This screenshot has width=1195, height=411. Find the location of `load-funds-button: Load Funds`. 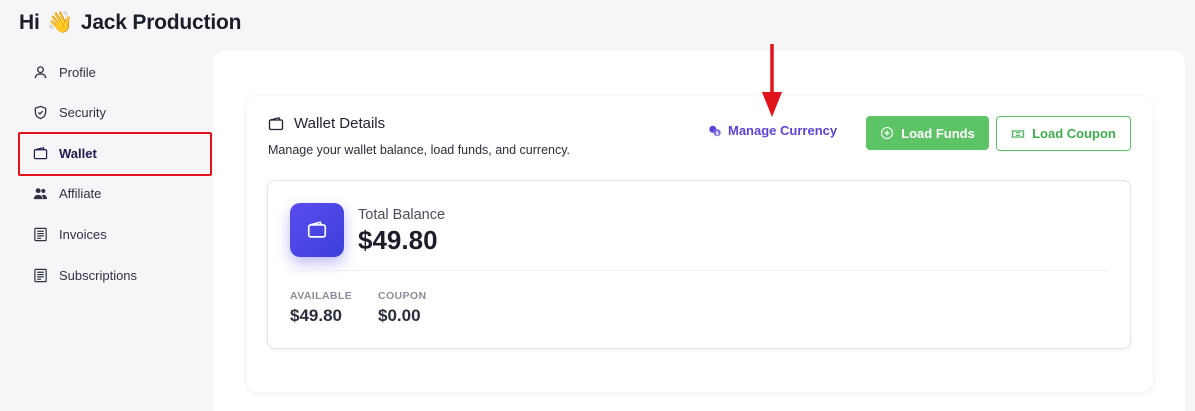

load-funds-button: Load Funds is located at coordinates (927, 133).